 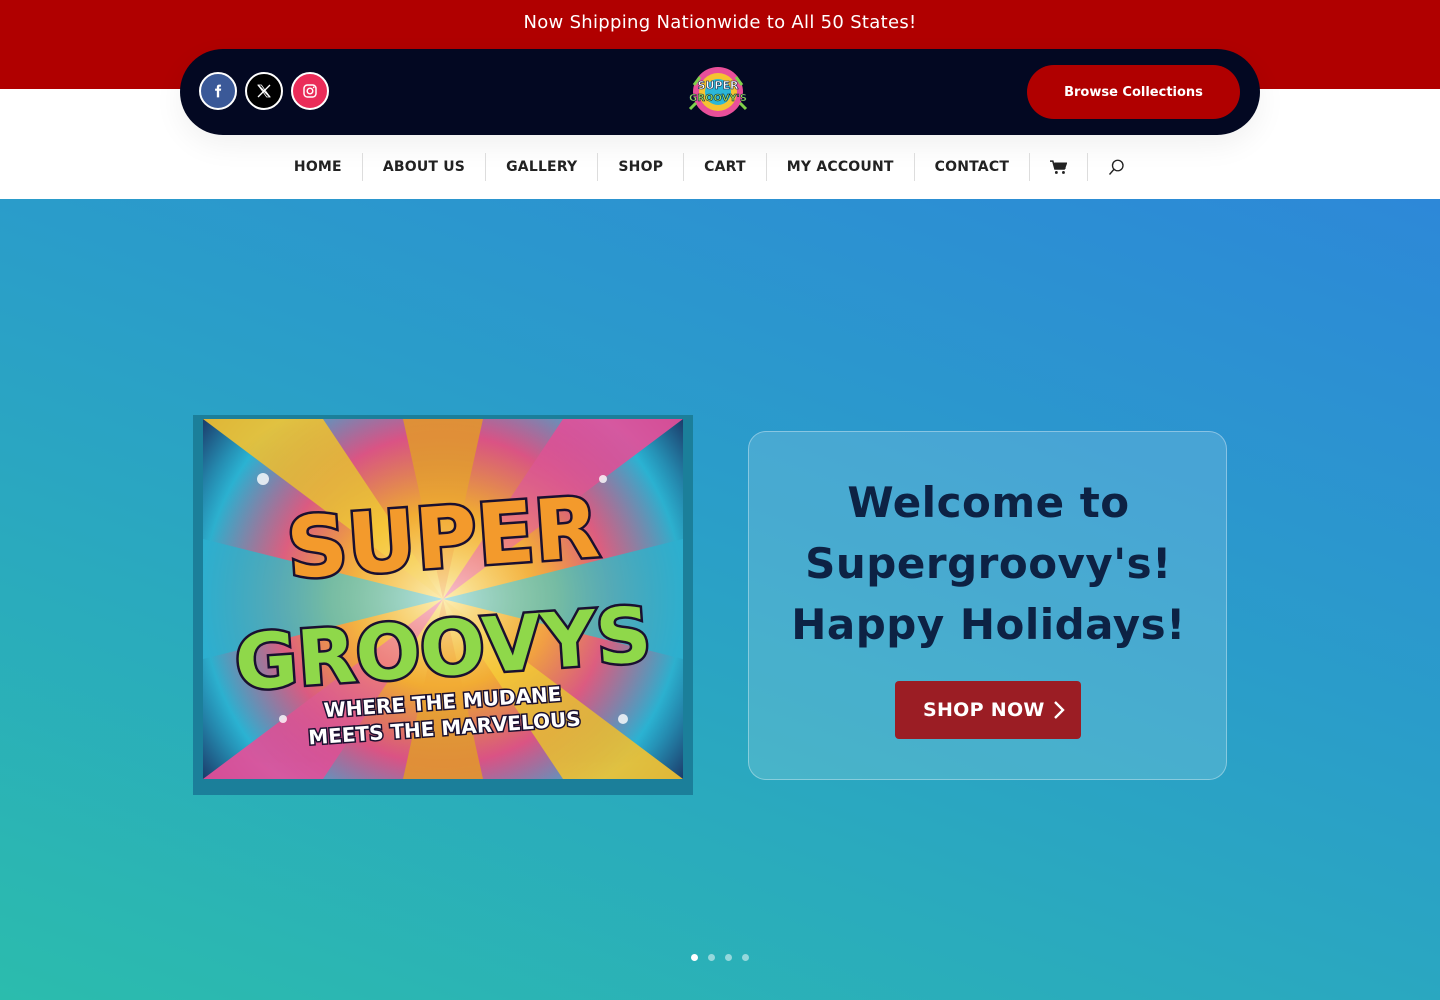 I want to click on search-icon, so click(x=1117, y=167).